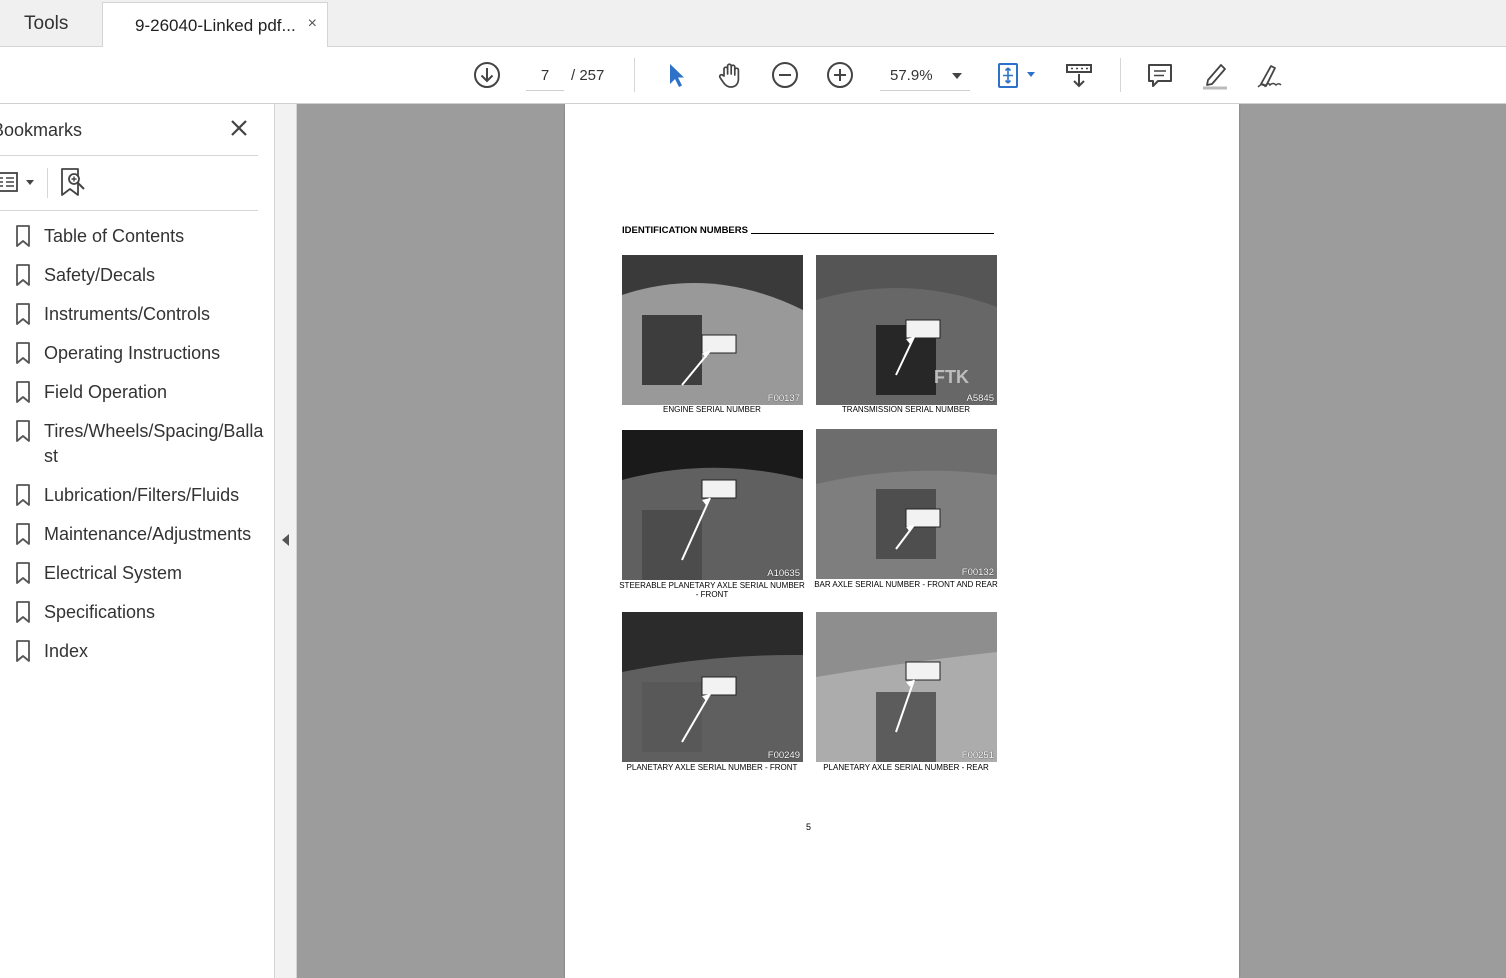  I want to click on page-total: / 257, so click(588, 75).